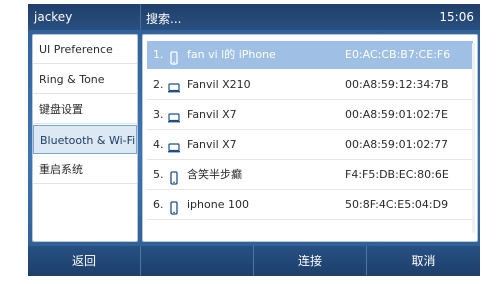 The width and height of the screenshot is (500, 284). Describe the element at coordinates (158, 114) in the screenshot. I see `device-index: 3.` at that location.